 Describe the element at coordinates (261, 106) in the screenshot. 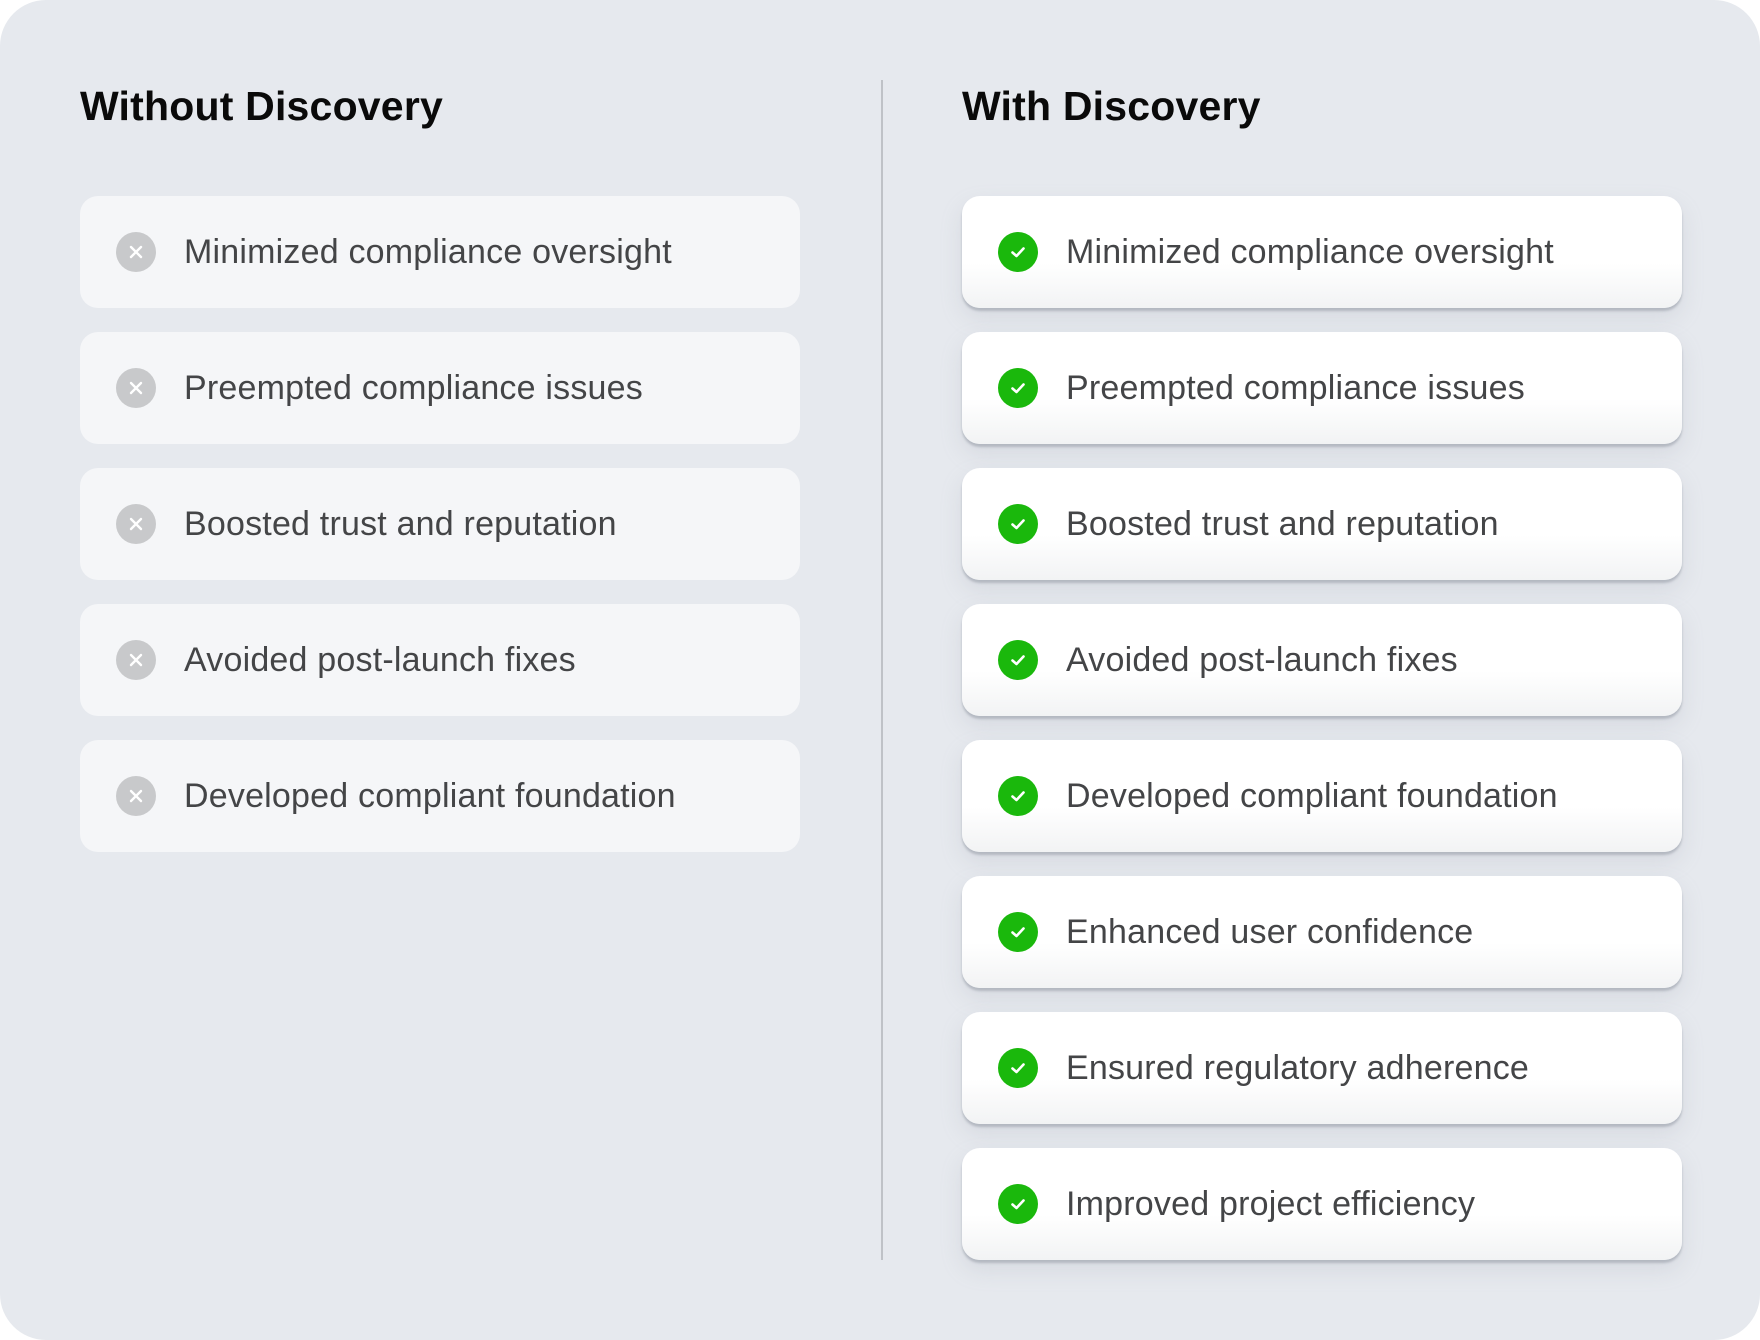

I see `without-discovery-heading: Without Discovery` at that location.